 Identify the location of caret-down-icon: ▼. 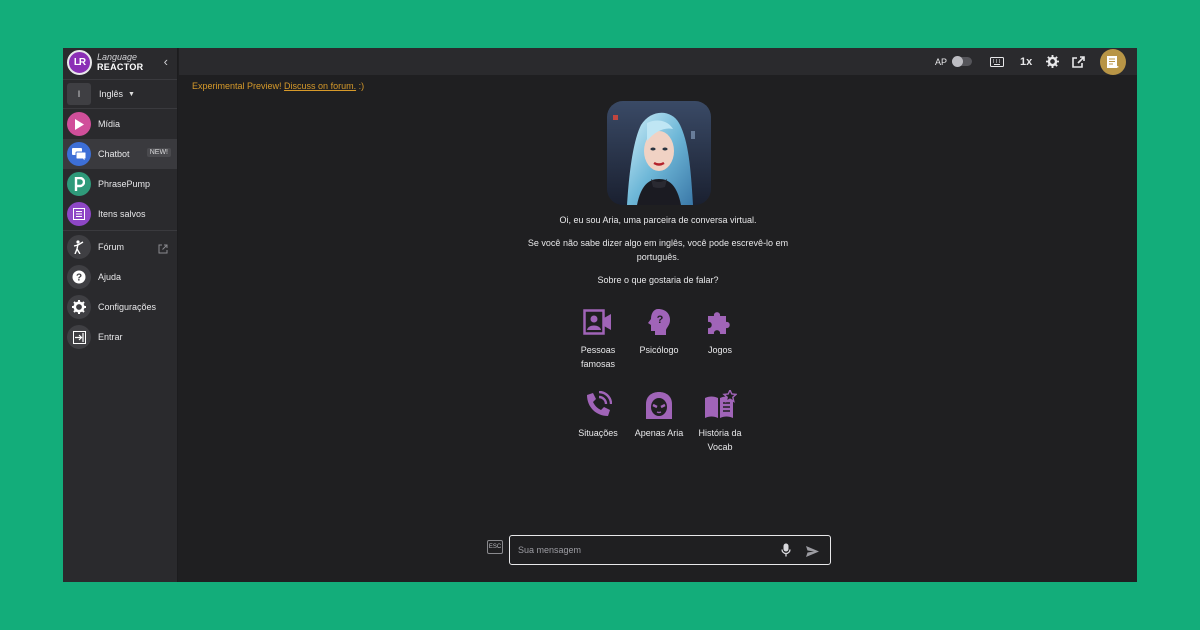
(131, 94).